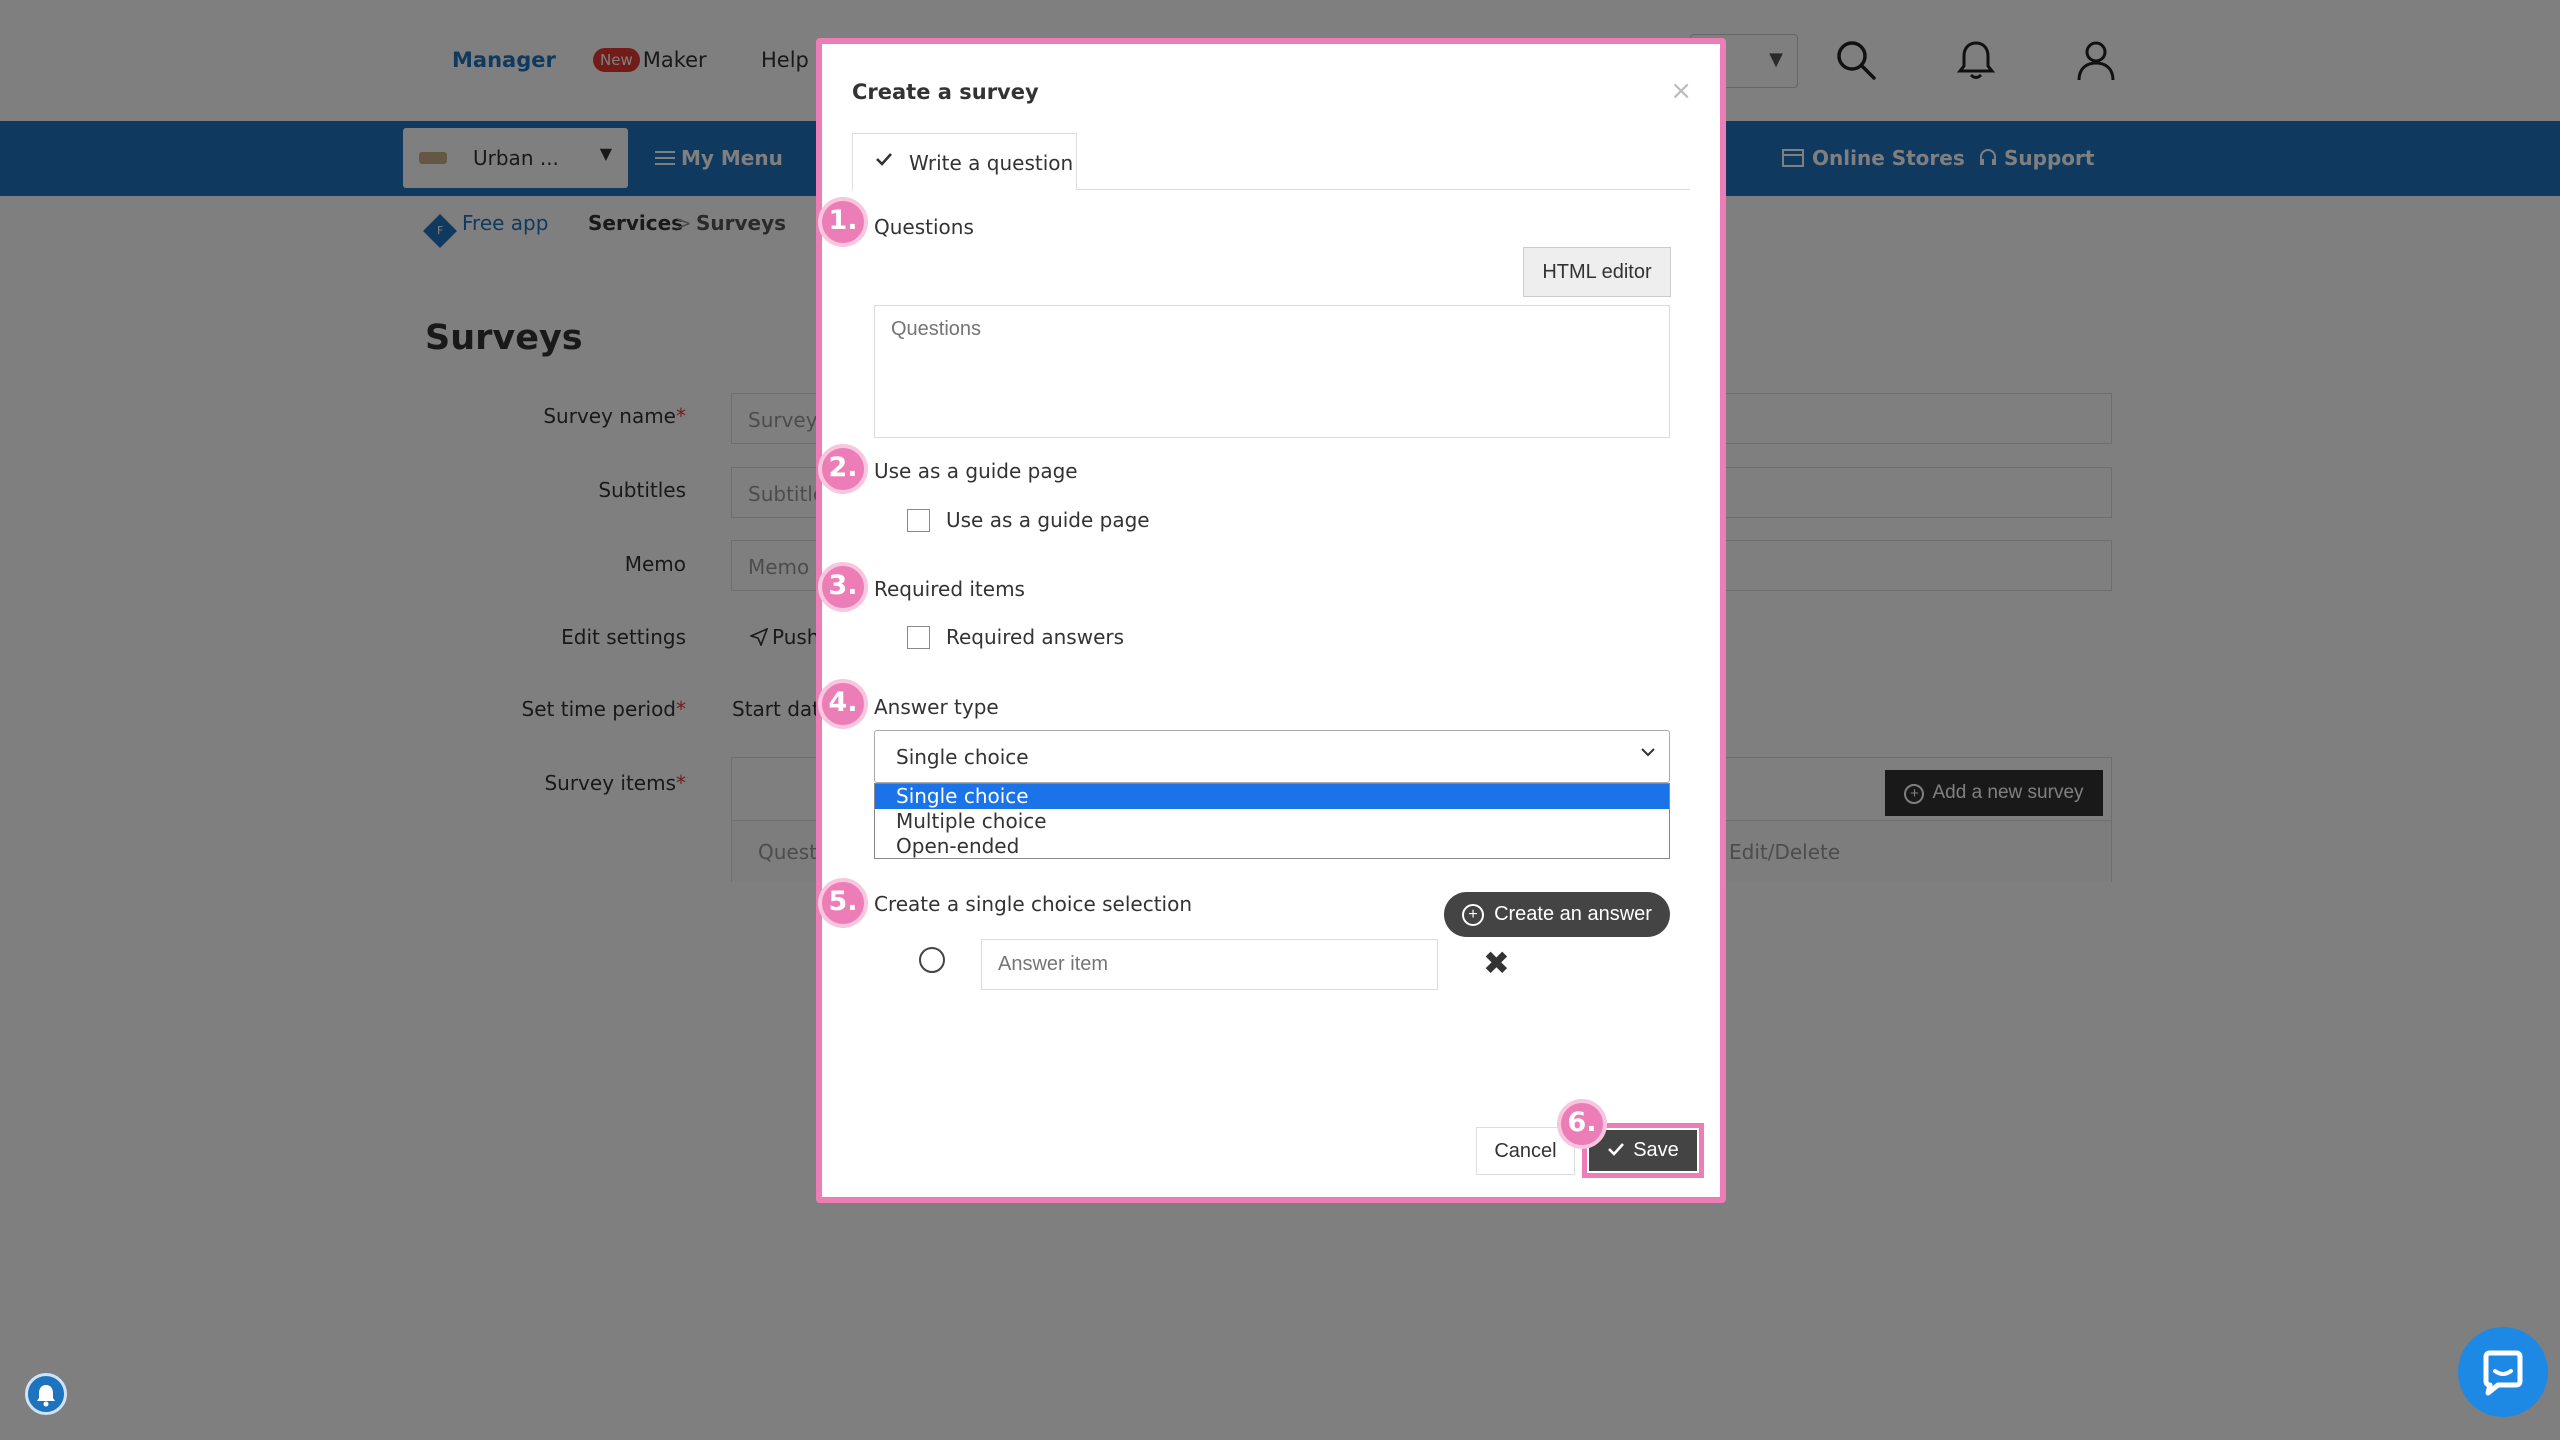 The image size is (2560, 1440). Describe the element at coordinates (1033, 904) in the screenshot. I see `single-choice-label: Create a single choice selection` at that location.